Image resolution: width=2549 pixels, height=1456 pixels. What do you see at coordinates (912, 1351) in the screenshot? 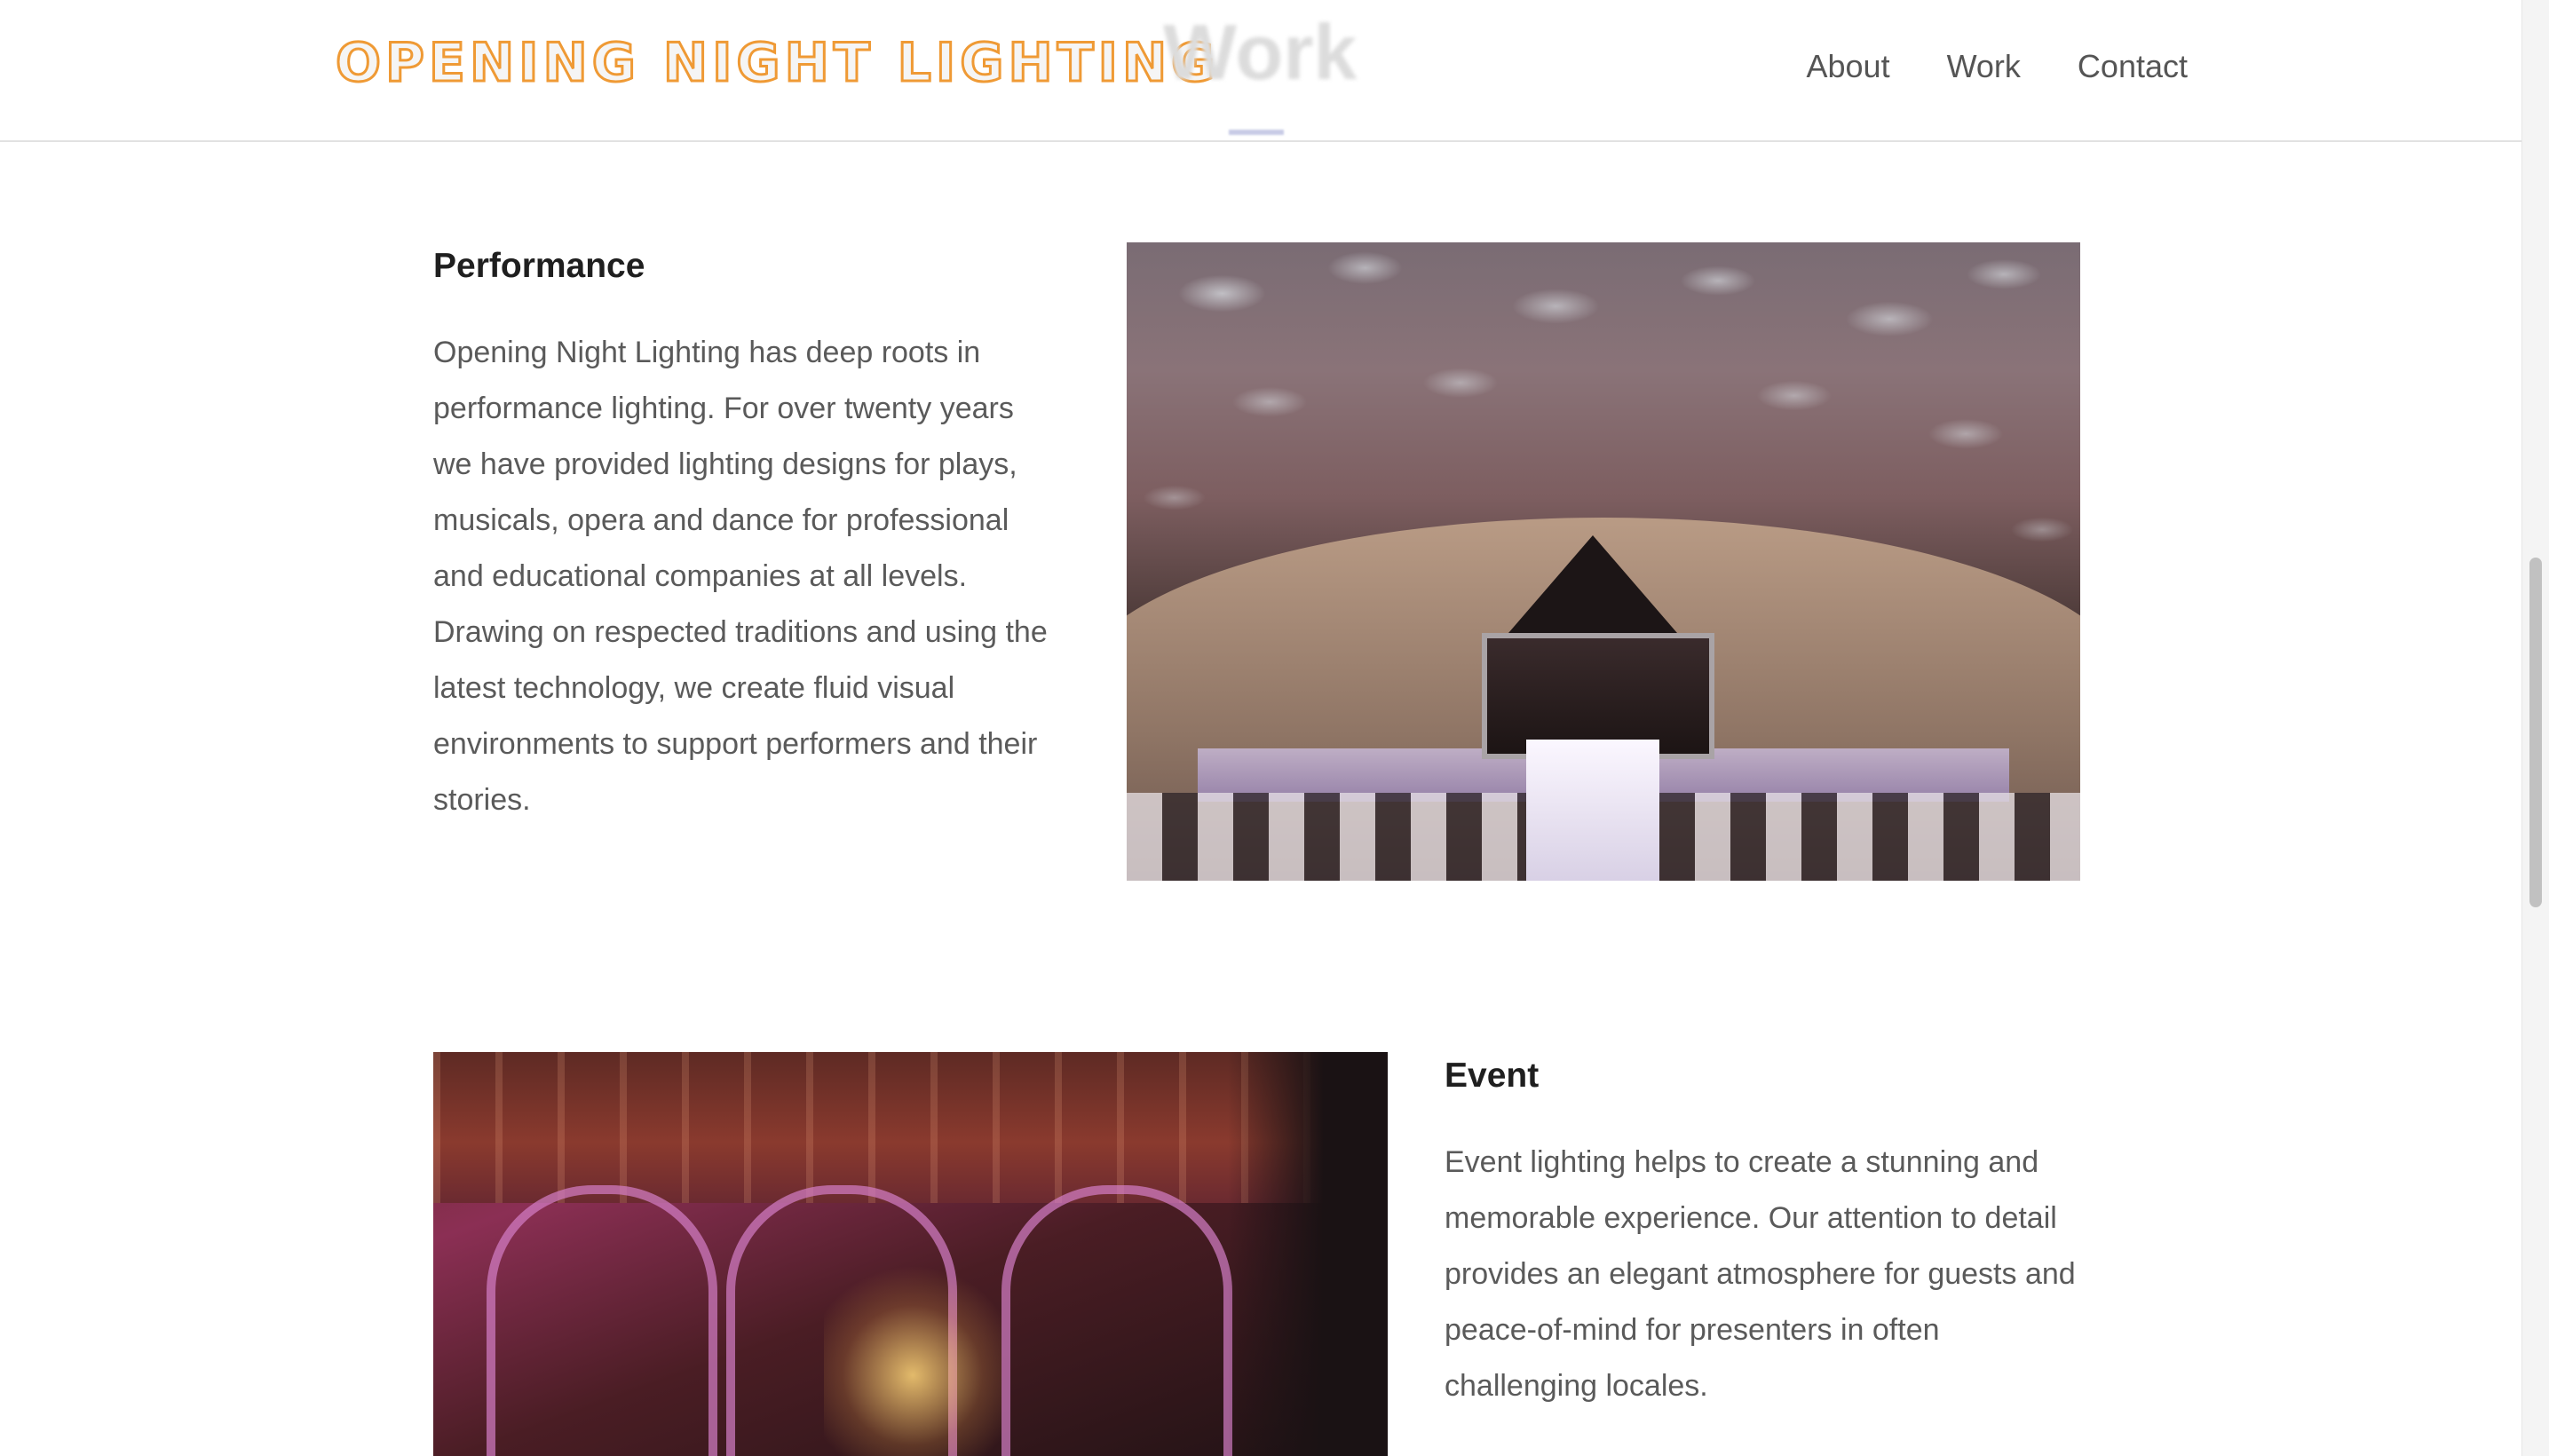
I see `photo-chandelier-glow` at bounding box center [912, 1351].